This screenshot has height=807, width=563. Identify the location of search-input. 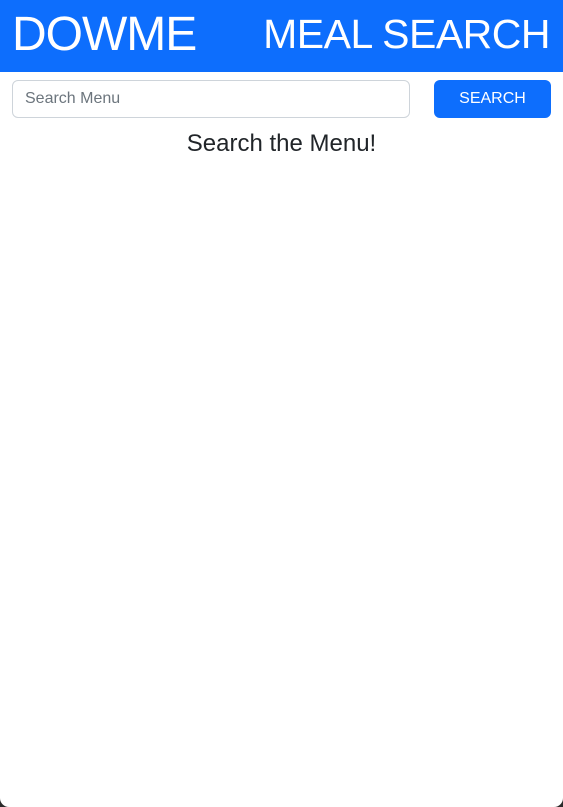
(211, 99).